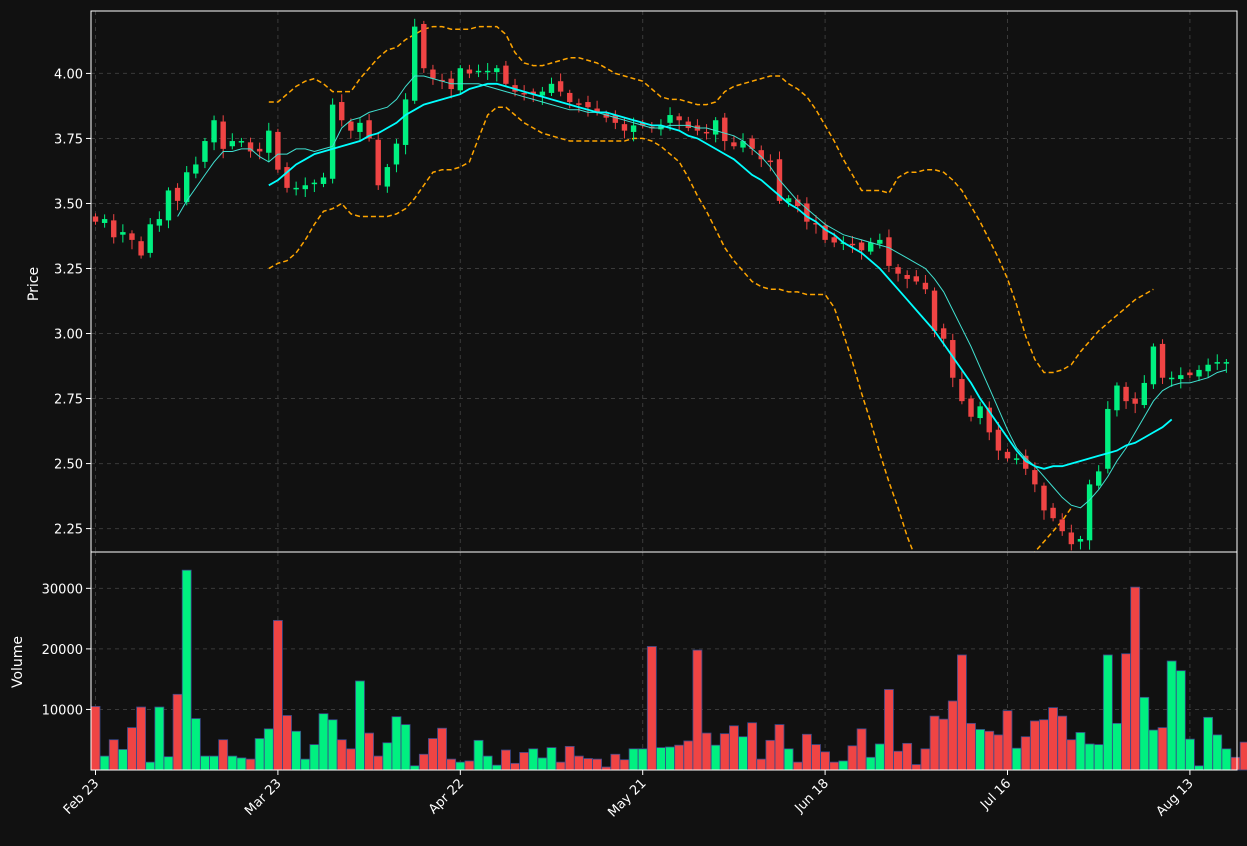 Image resolution: width=1247 pixels, height=846 pixels. Describe the element at coordinates (68, 400) in the screenshot. I see `price-y-tick-label: 2.75` at that location.